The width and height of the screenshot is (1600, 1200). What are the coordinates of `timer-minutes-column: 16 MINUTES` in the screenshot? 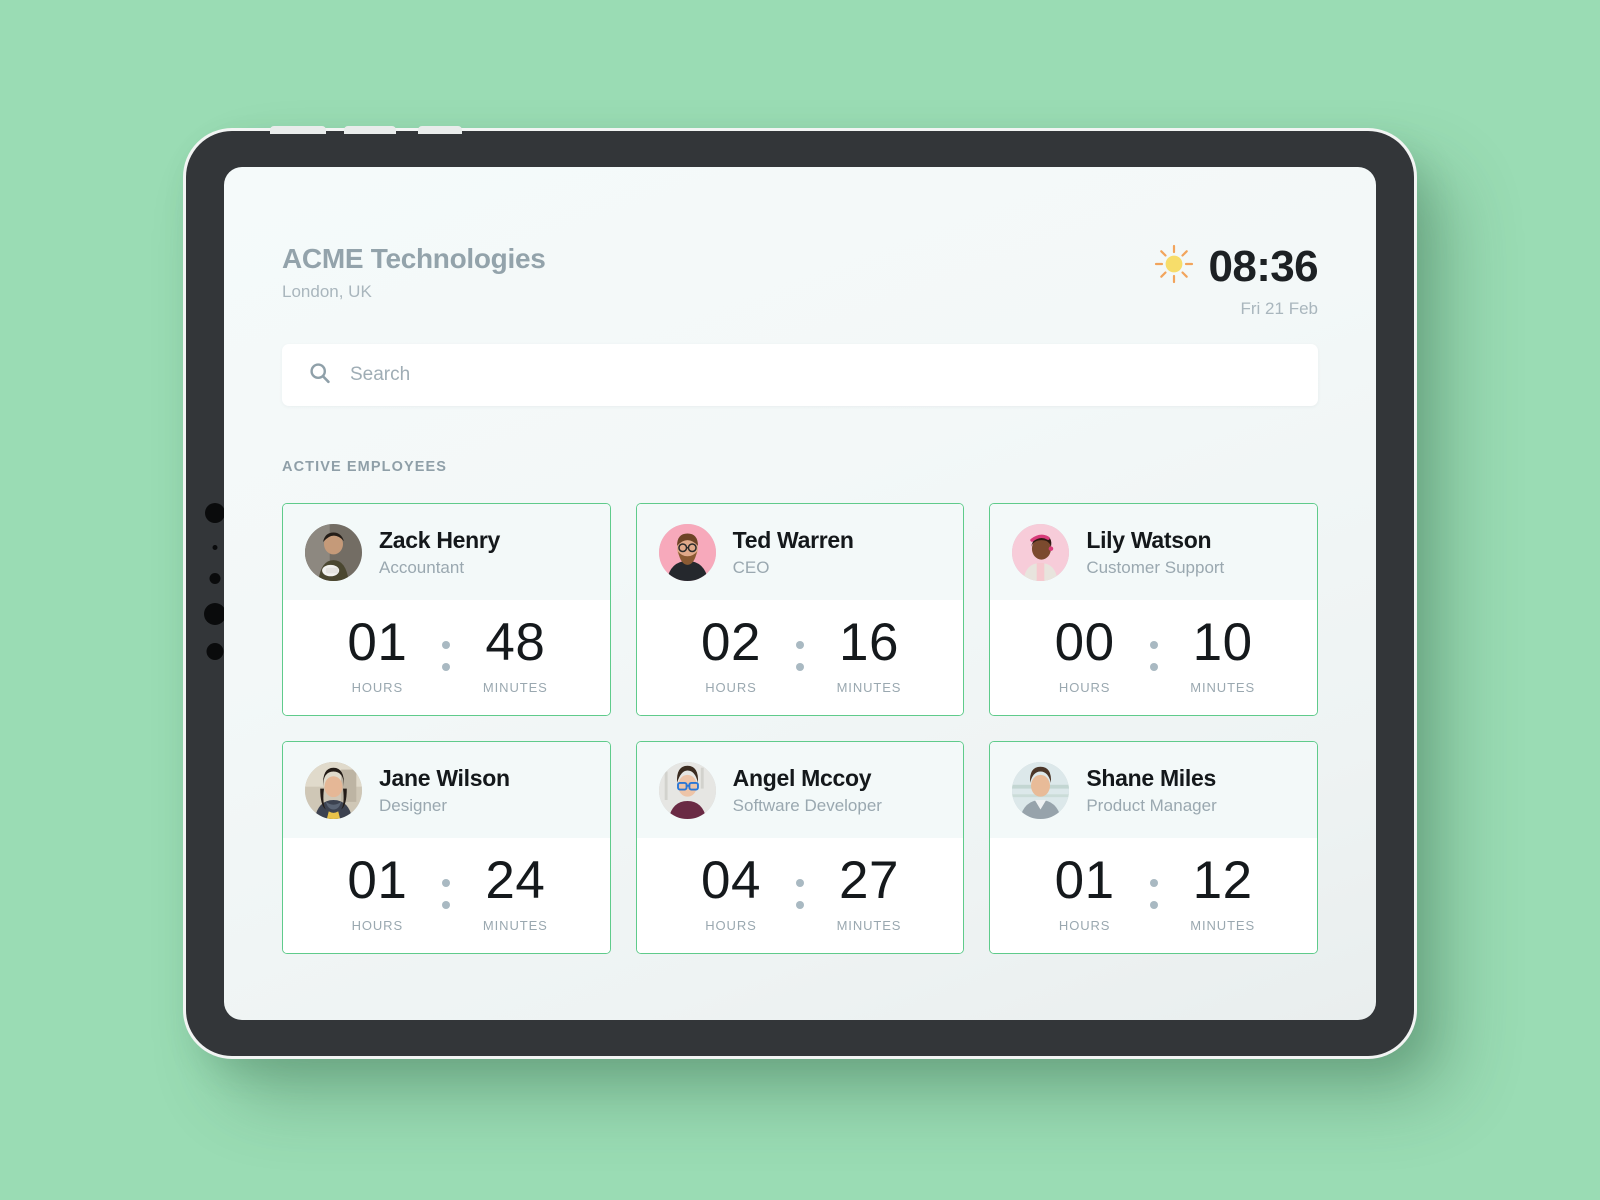 It's located at (869, 655).